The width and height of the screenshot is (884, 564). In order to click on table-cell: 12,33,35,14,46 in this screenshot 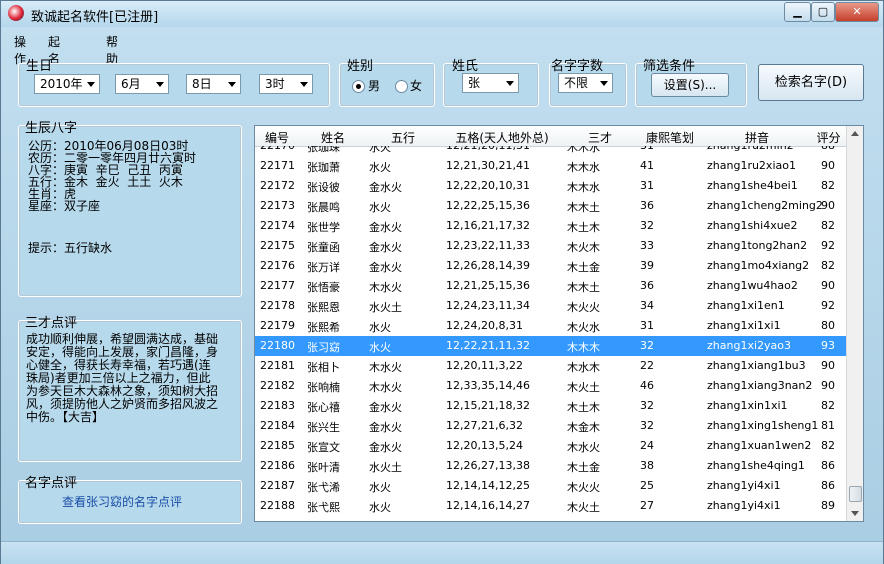, I will do `click(488, 385)`.